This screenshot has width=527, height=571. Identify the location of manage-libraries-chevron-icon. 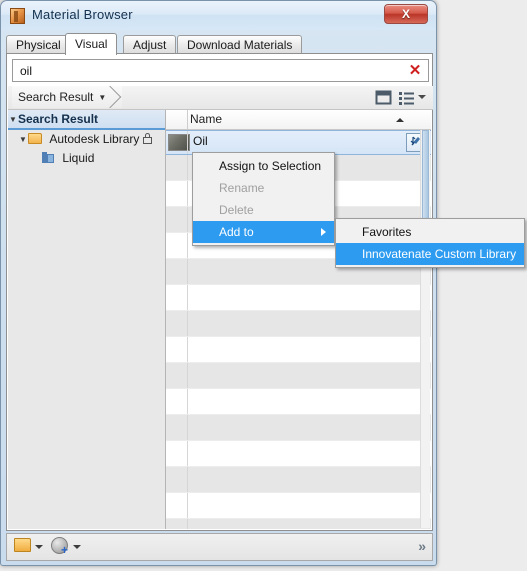
(39, 547).